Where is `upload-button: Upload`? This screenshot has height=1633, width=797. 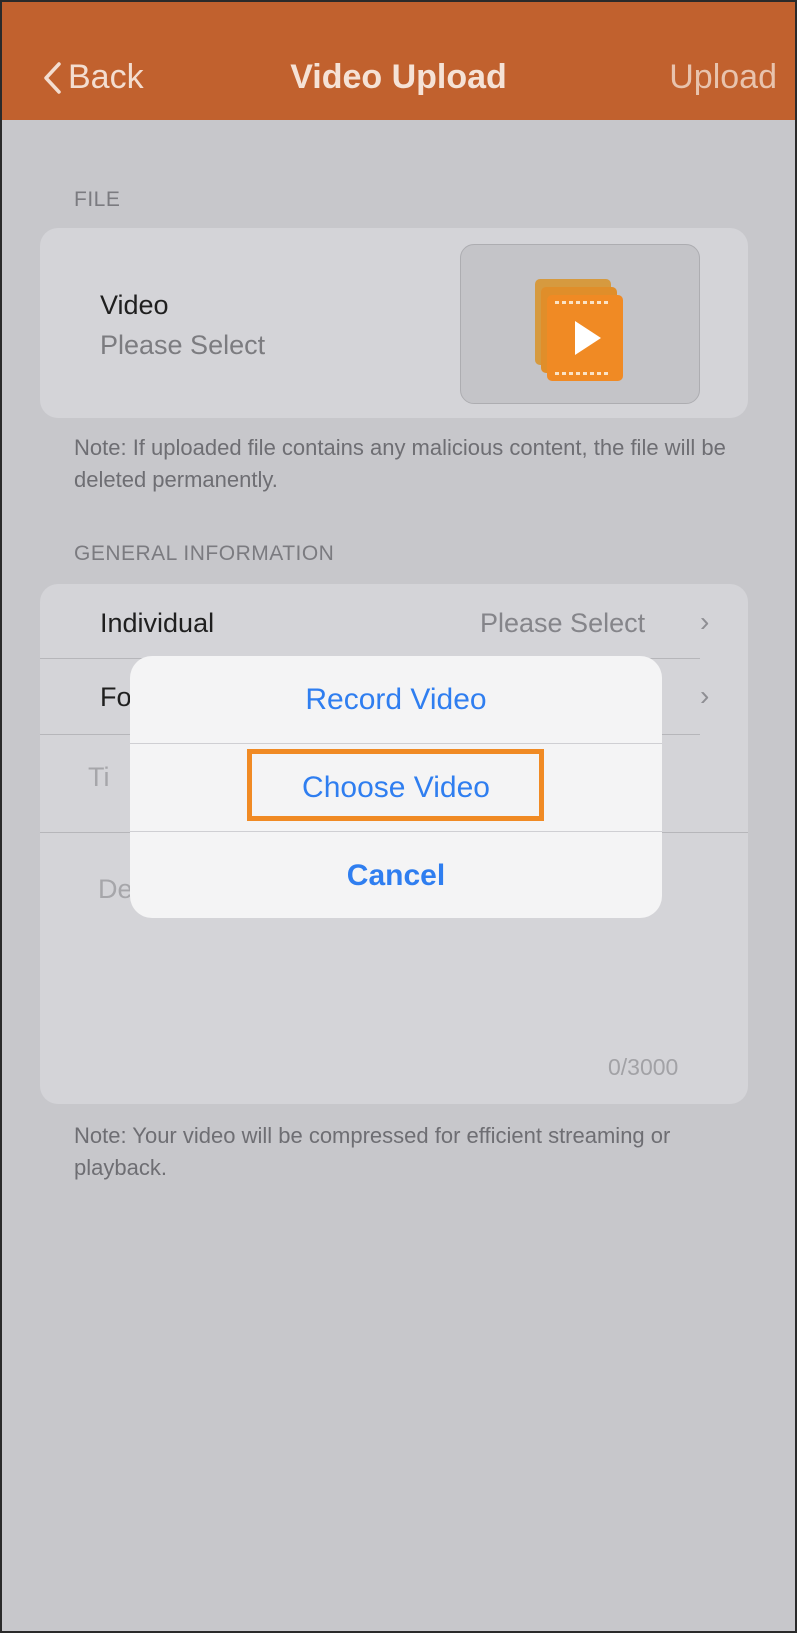 upload-button: Upload is located at coordinates (723, 77).